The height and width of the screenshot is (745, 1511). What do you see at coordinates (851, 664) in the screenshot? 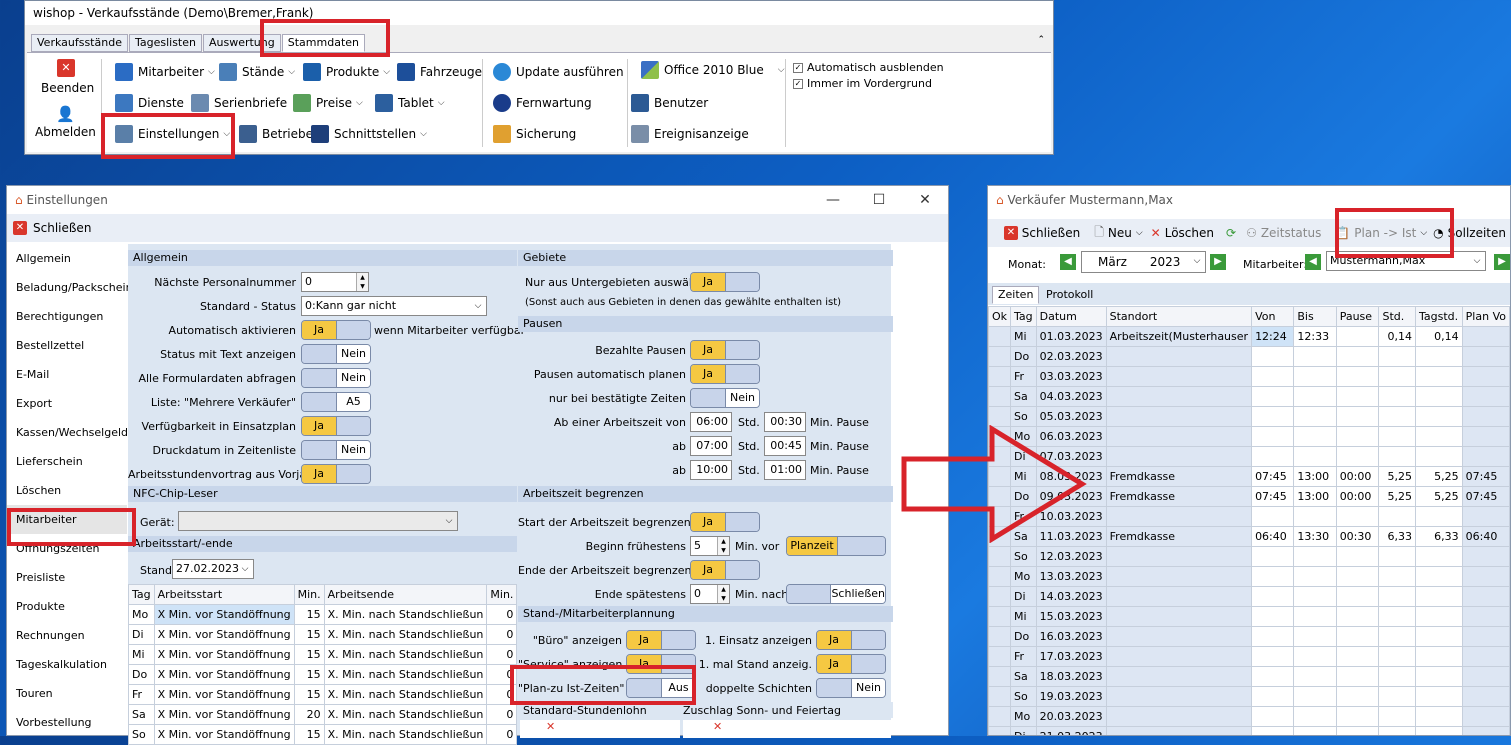
I see `mal-stand-toggle: Ja` at bounding box center [851, 664].